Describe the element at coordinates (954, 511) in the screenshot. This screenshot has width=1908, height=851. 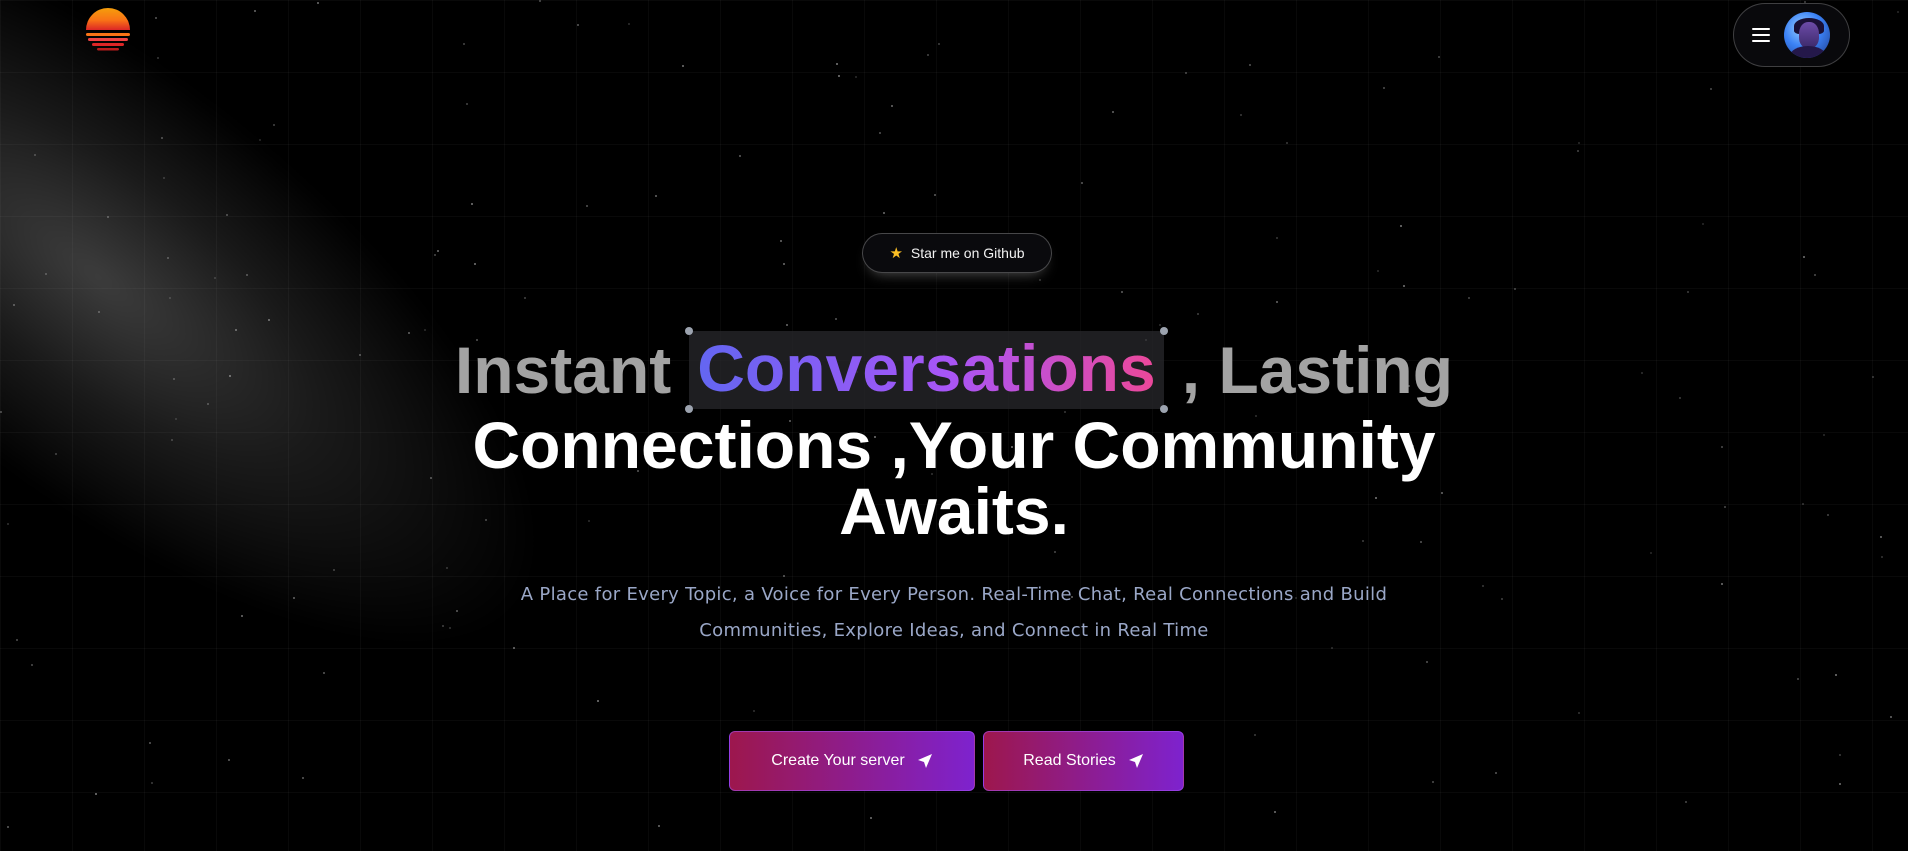
I see `headline-line-3: Awaits.` at that location.